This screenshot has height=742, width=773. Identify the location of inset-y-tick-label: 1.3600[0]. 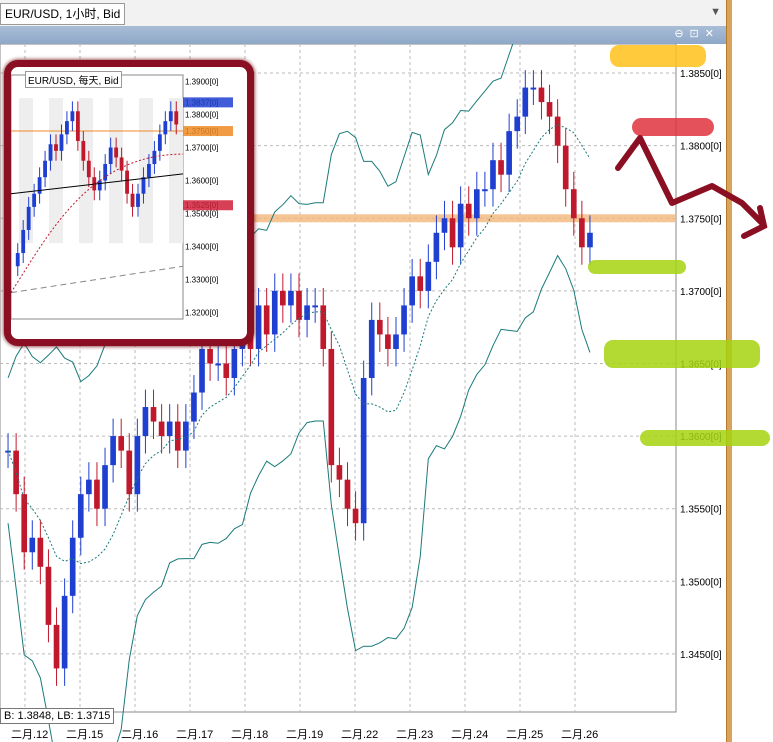
(201, 181).